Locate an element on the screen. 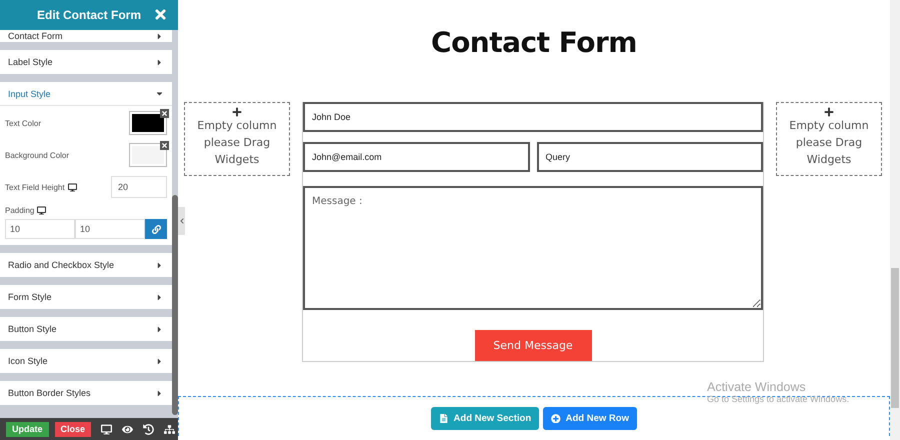 The width and height of the screenshot is (900, 440). section-title: Button Style is located at coordinates (32, 329).